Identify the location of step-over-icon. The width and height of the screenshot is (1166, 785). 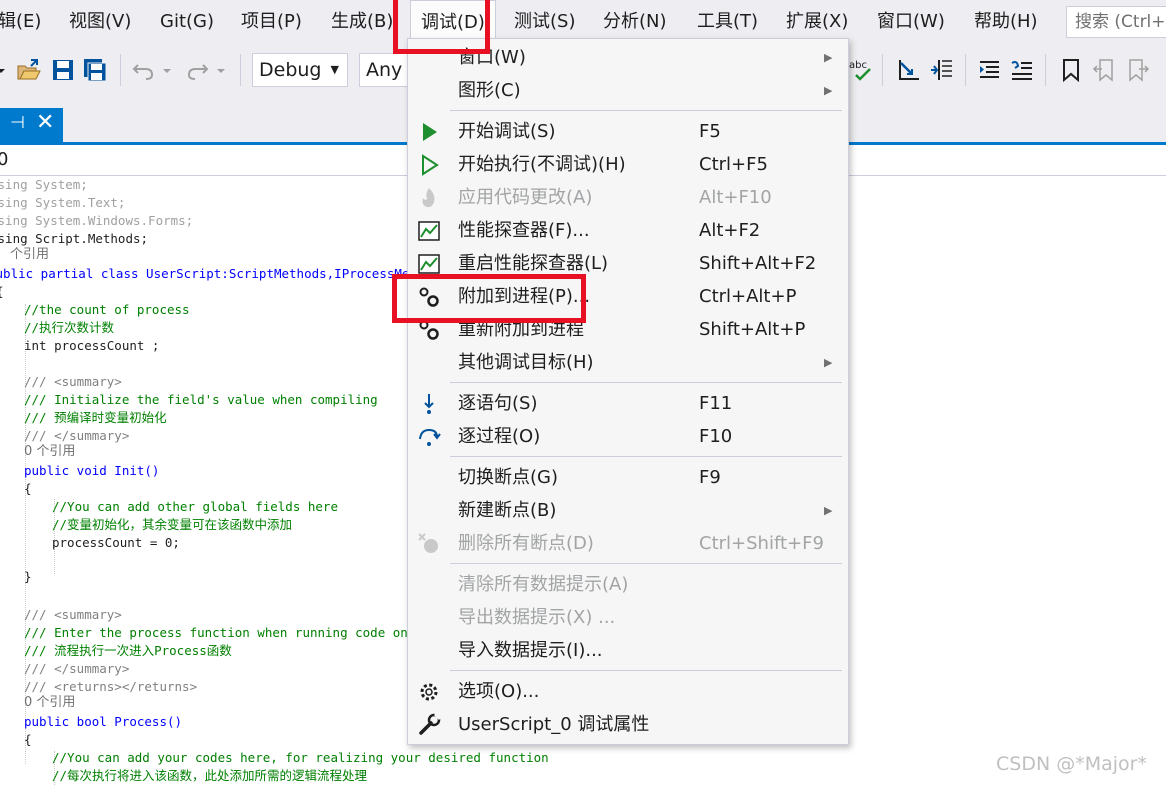
(430, 437).